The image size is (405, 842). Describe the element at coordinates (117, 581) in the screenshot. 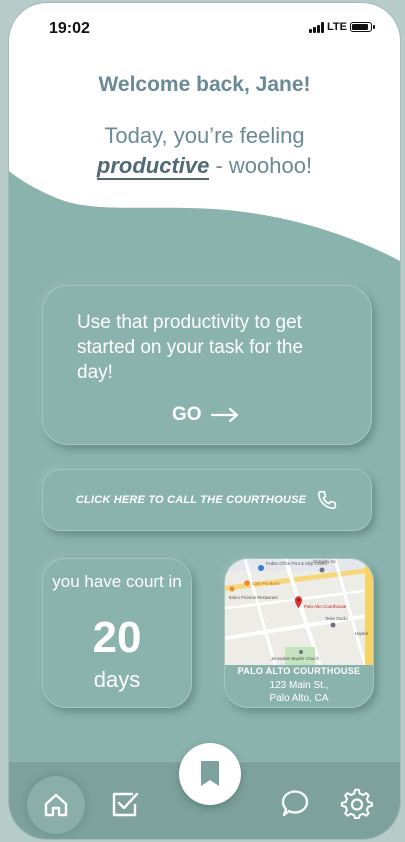

I see `court-countdown-text: you have court in` at that location.